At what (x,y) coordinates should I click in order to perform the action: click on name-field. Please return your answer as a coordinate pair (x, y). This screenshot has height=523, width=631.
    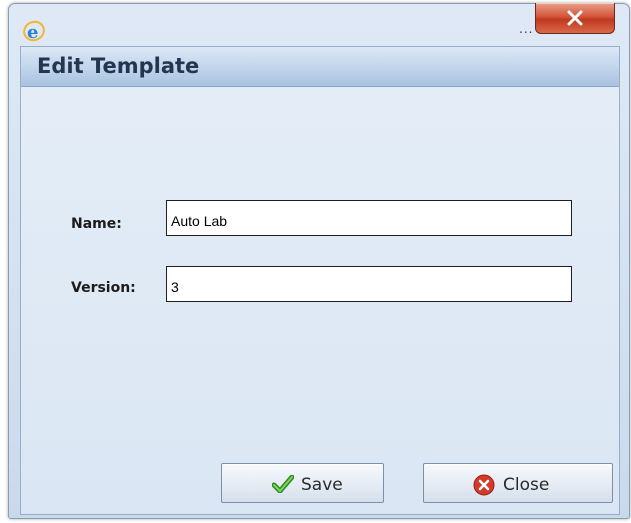
    Looking at the image, I should click on (369, 218).